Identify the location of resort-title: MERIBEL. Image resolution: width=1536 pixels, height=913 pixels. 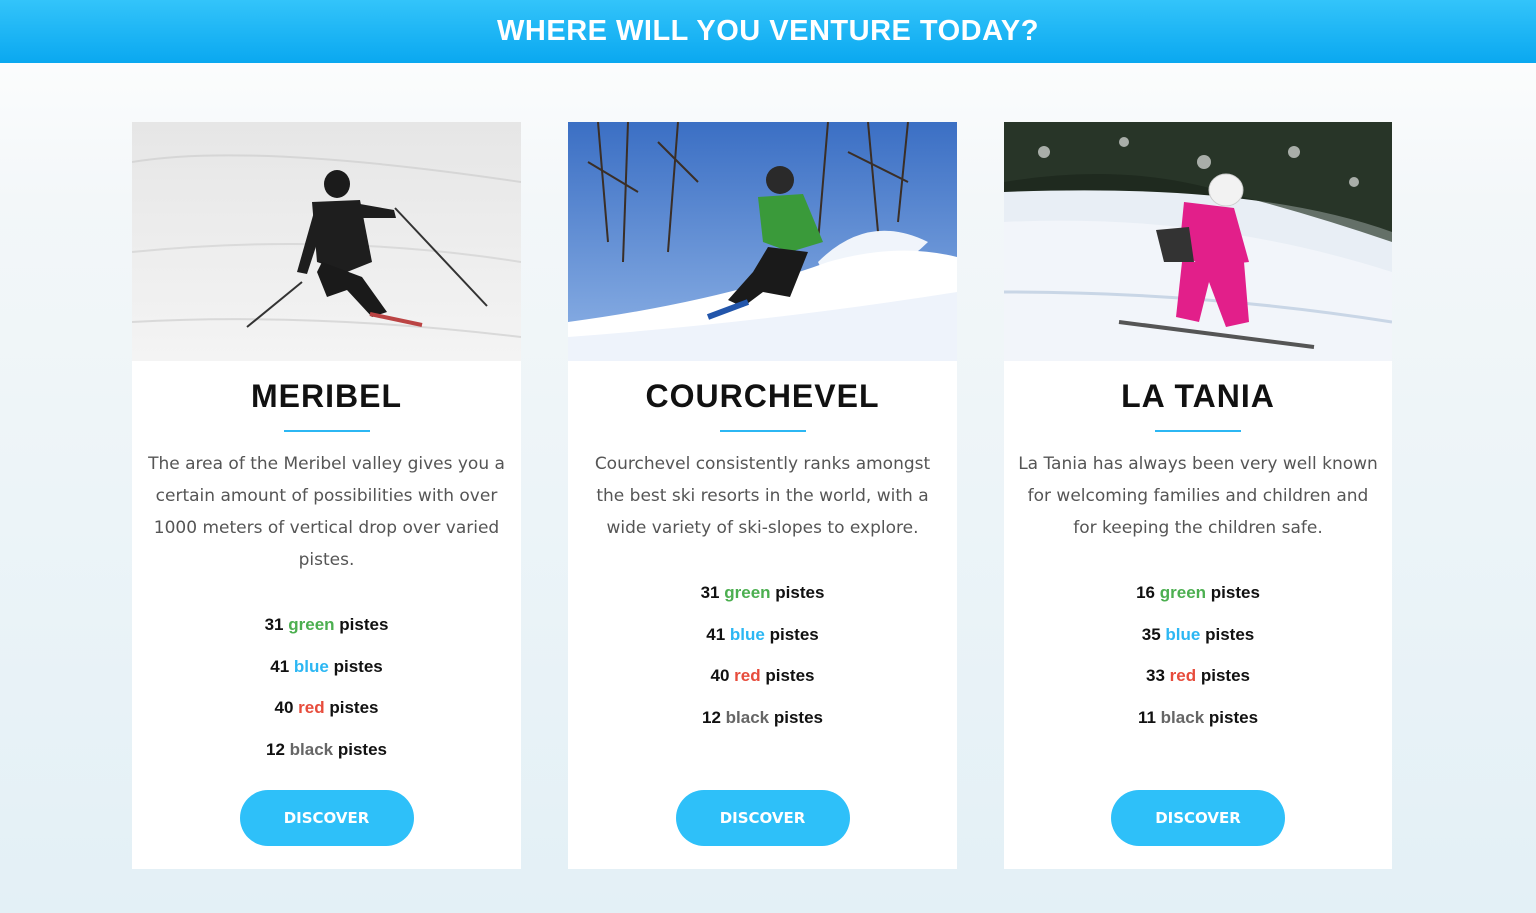
(326, 396).